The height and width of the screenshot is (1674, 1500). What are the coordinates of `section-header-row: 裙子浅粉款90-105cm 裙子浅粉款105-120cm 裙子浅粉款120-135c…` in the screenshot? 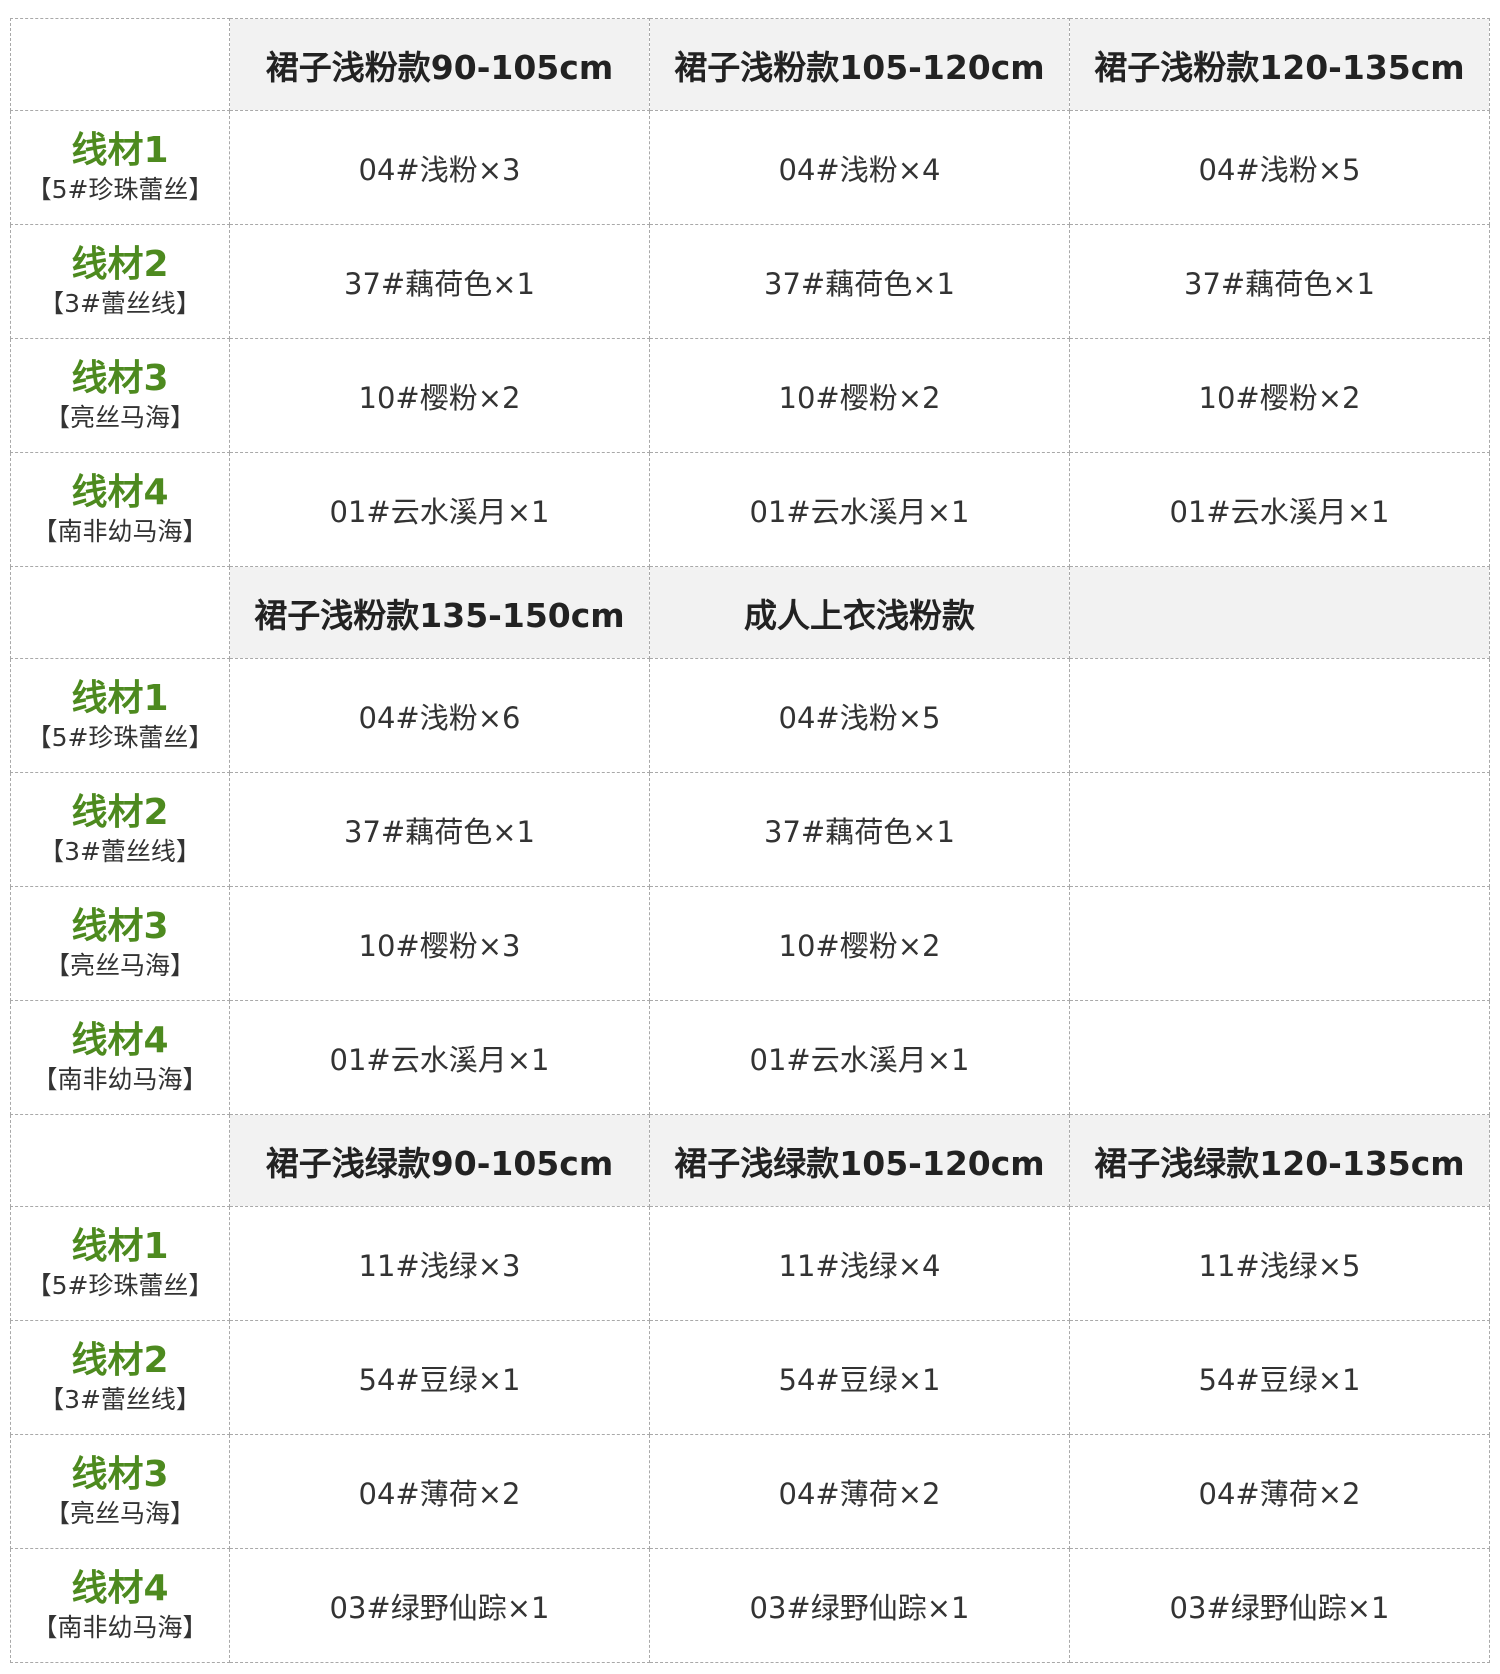 It's located at (750, 64).